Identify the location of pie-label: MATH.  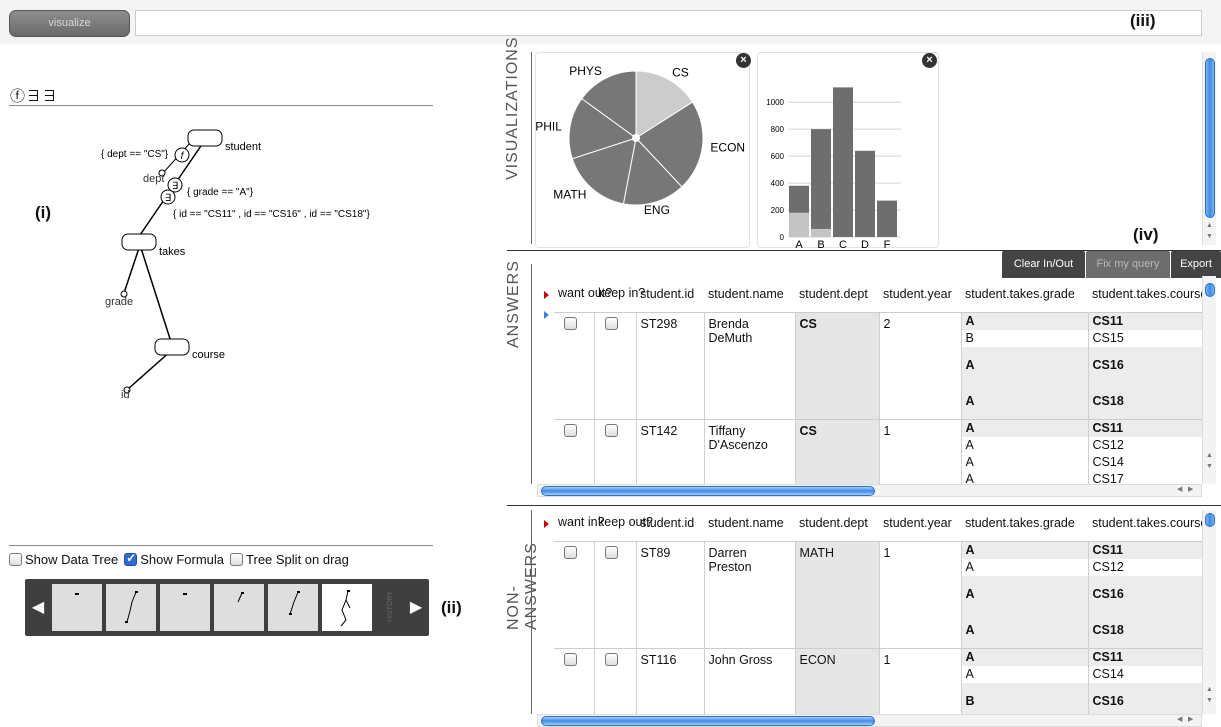
(569, 194).